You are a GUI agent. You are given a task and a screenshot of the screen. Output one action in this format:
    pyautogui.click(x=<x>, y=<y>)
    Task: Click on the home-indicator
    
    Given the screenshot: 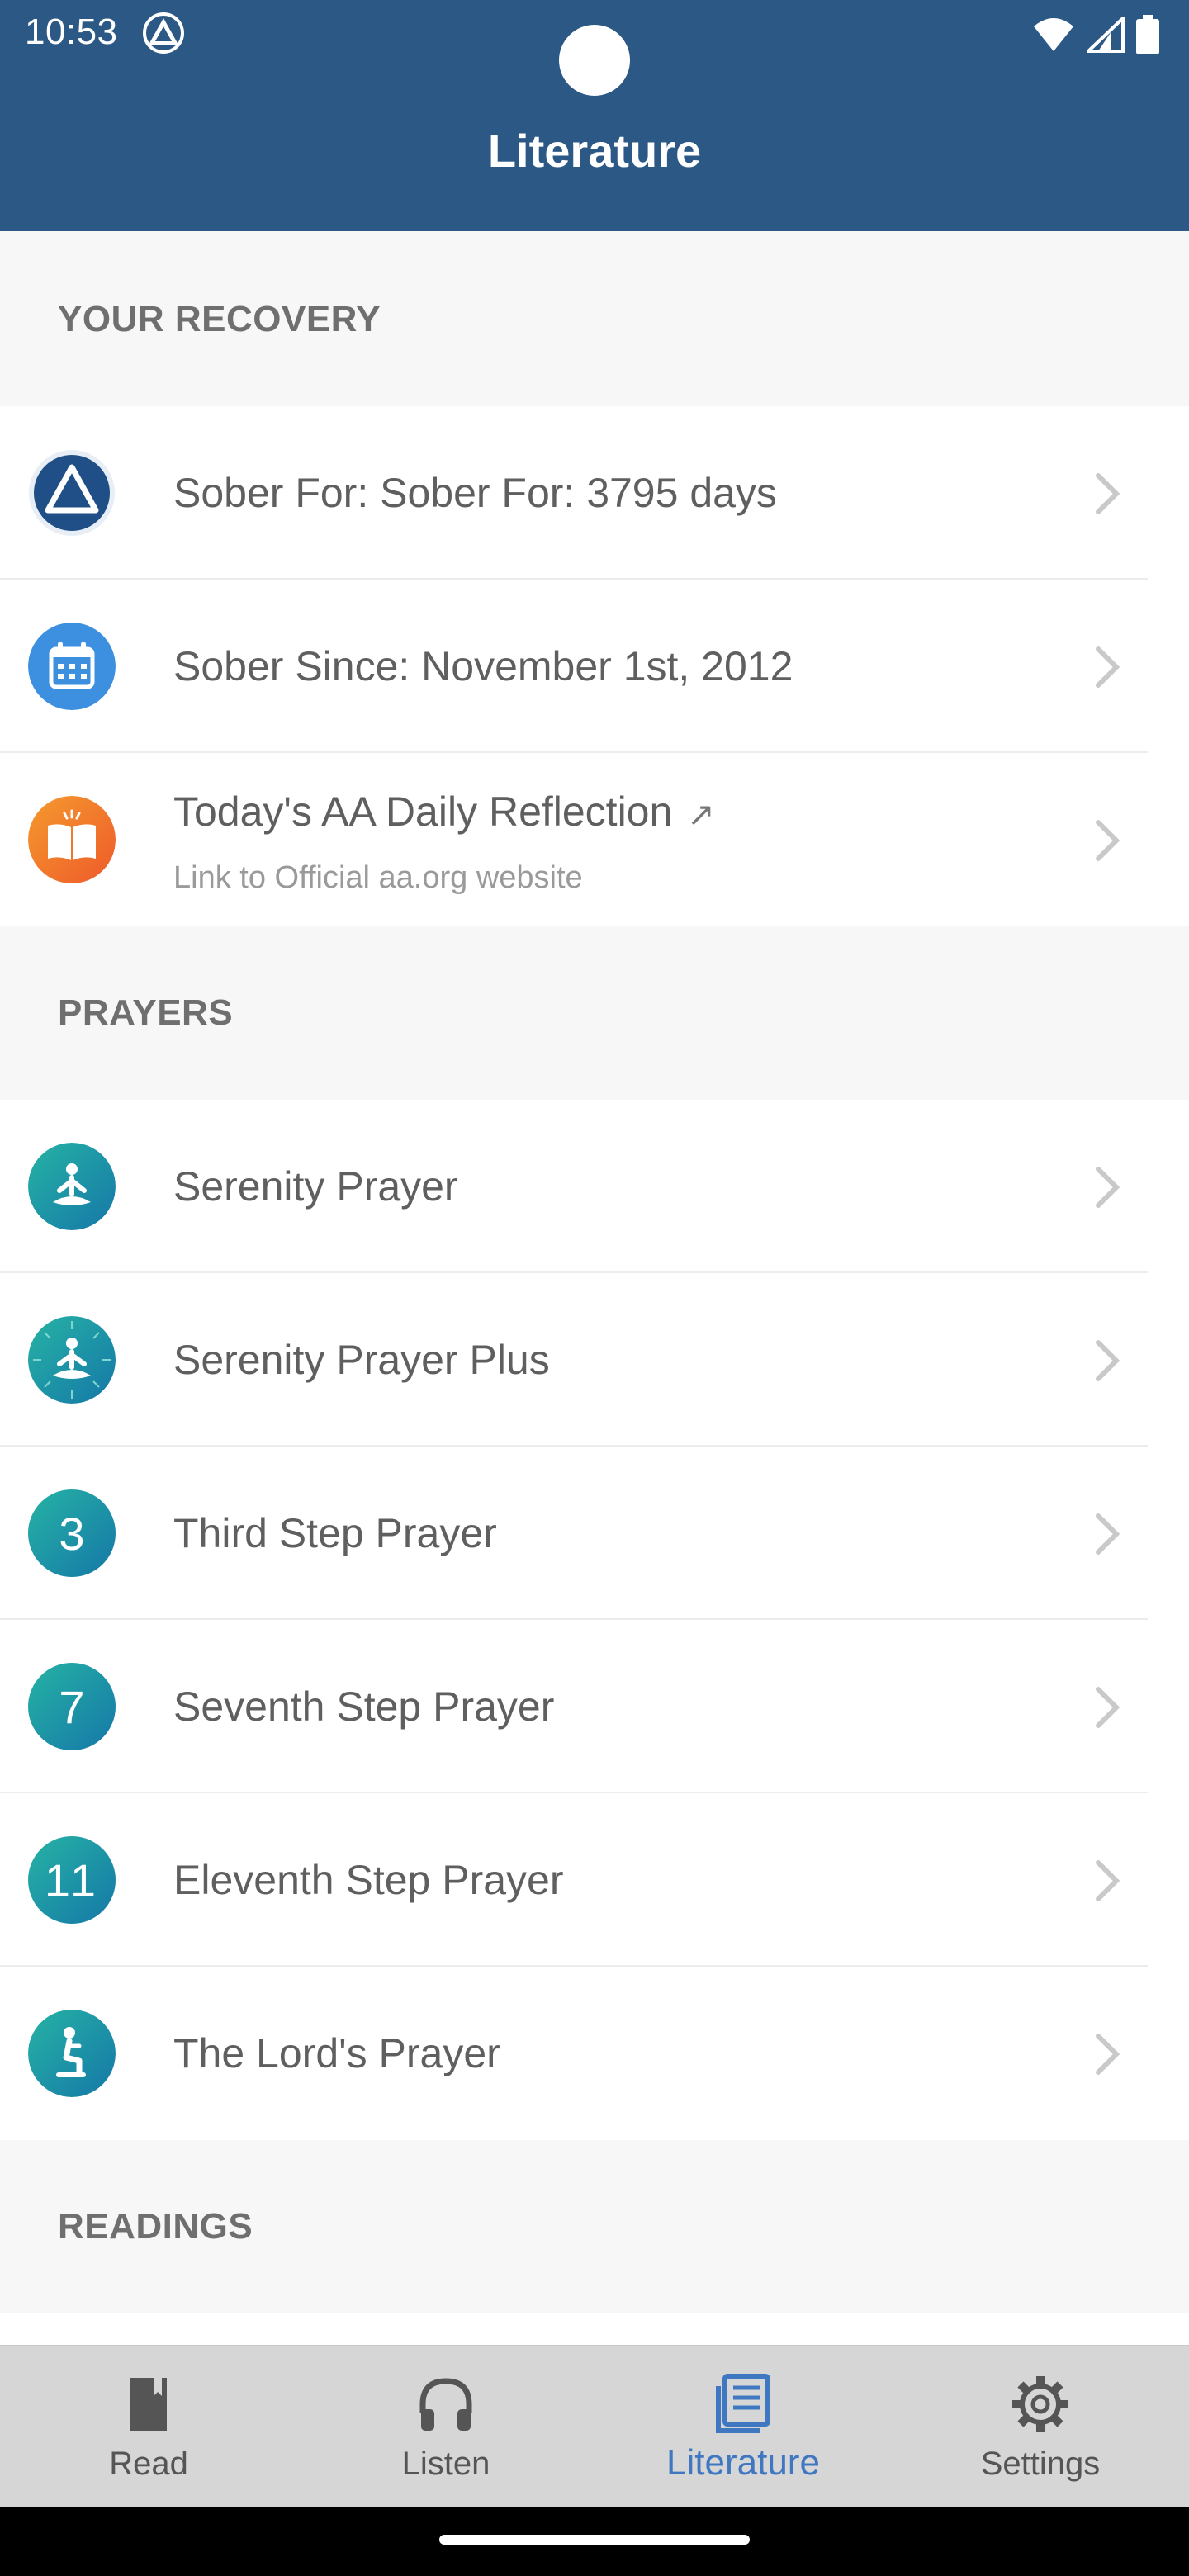 What is the action you would take?
    pyautogui.click(x=594, y=2540)
    